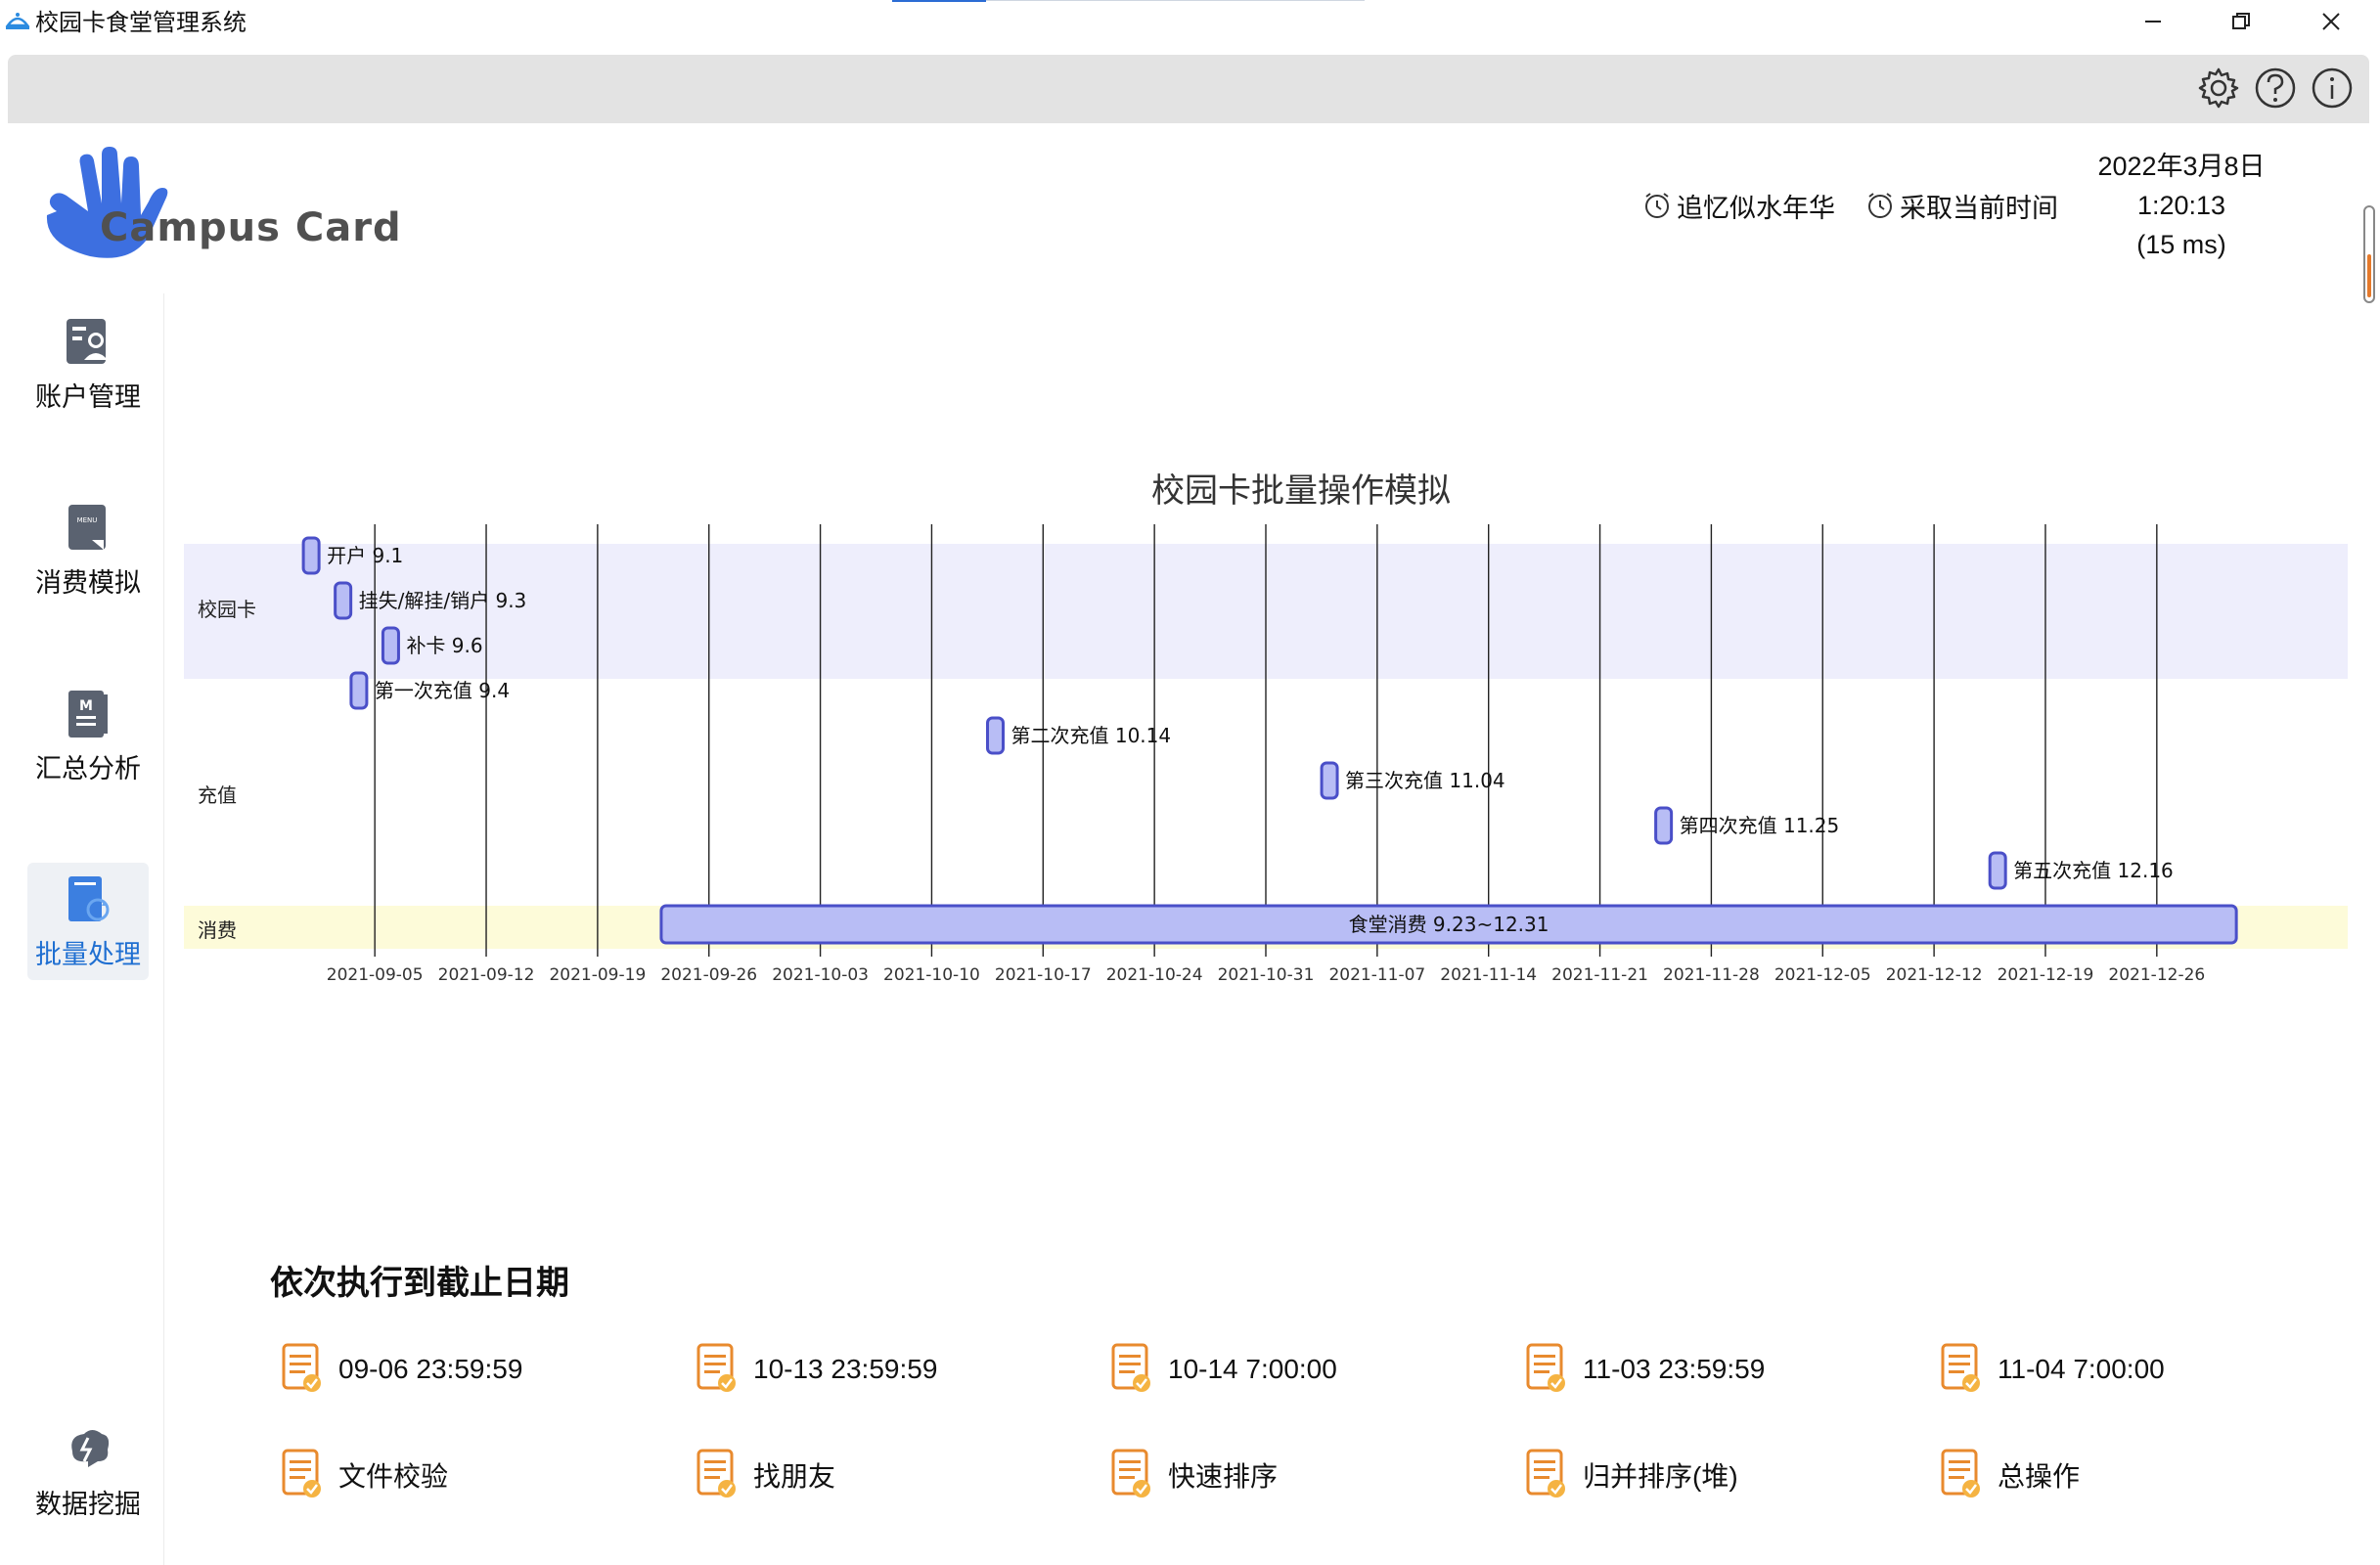 The width and height of the screenshot is (2380, 1565). I want to click on event-label: 第三次充值 11.04, so click(1425, 780).